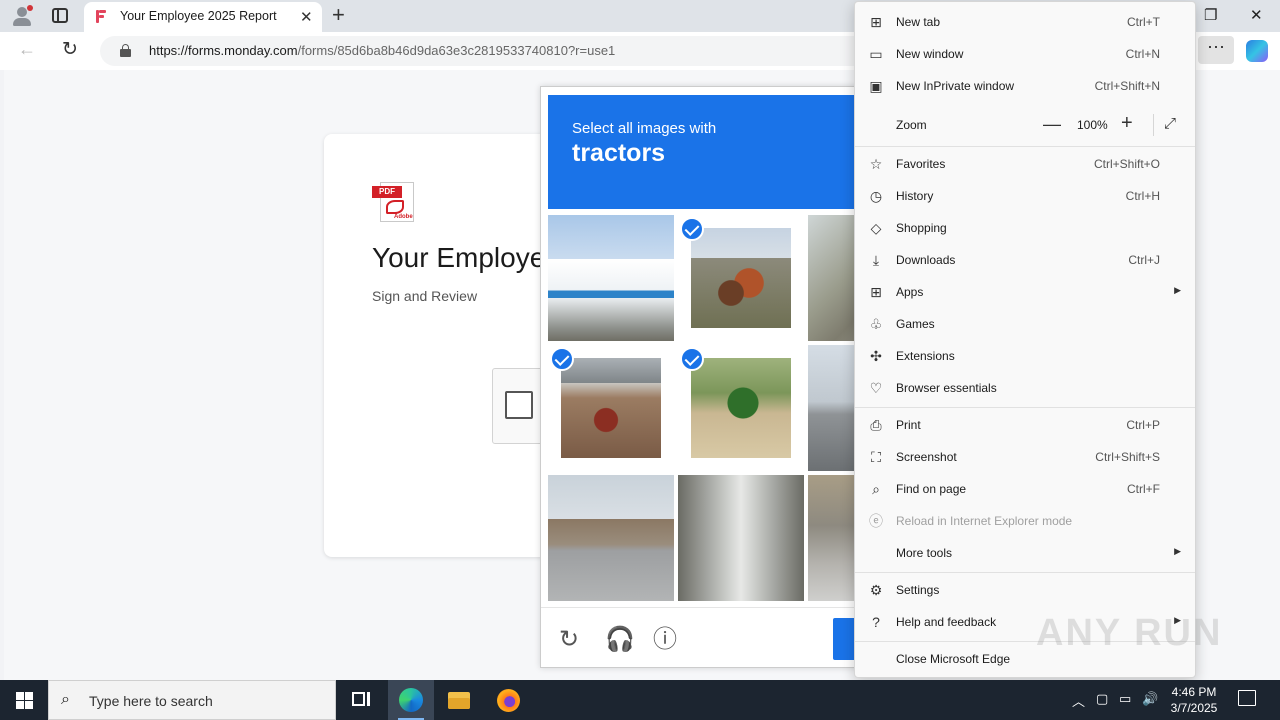  I want to click on settings-and-more-button: ···, so click(1216, 50).